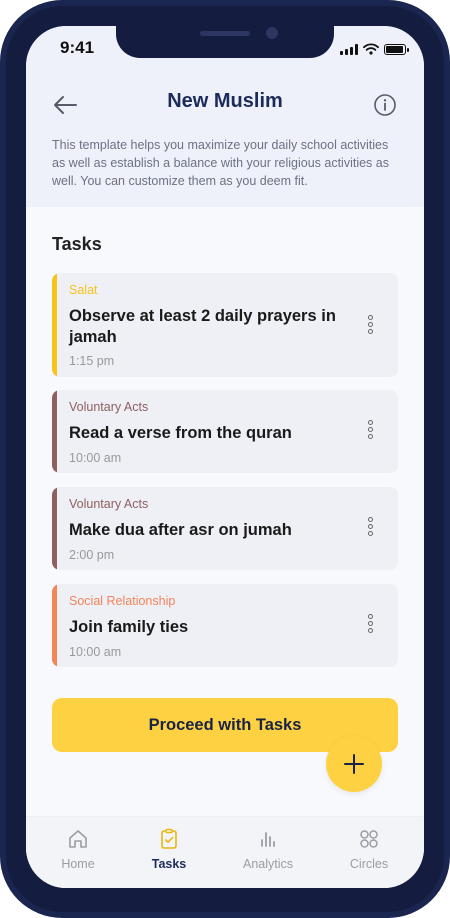 Image resolution: width=450 pixels, height=918 pixels. I want to click on nav-label: Tasks, so click(169, 864).